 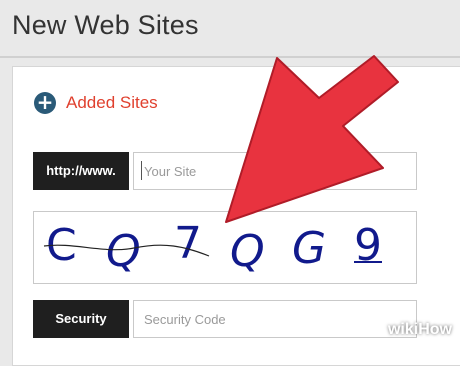 I want to click on captcha-noise-line, so click(x=126, y=250).